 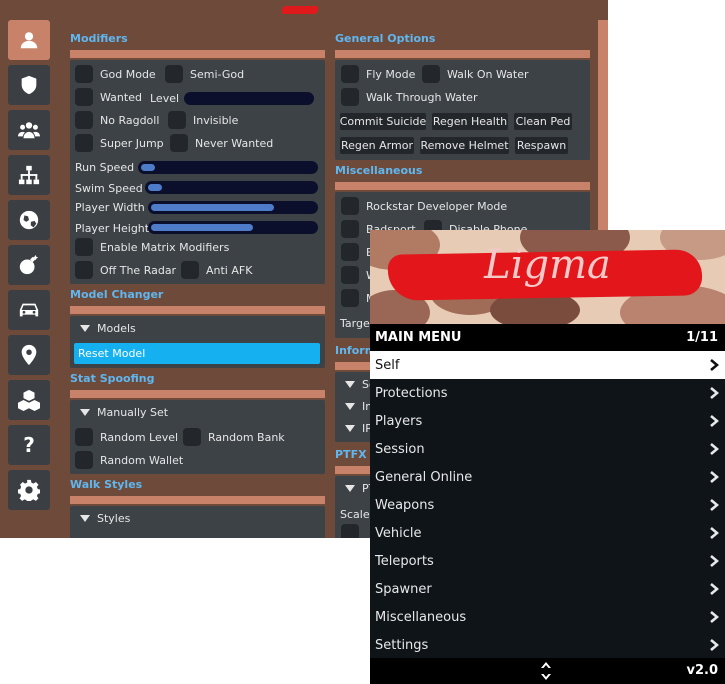 What do you see at coordinates (379, 170) in the screenshot?
I see `miscellaneous-title: Miscellaneous` at bounding box center [379, 170].